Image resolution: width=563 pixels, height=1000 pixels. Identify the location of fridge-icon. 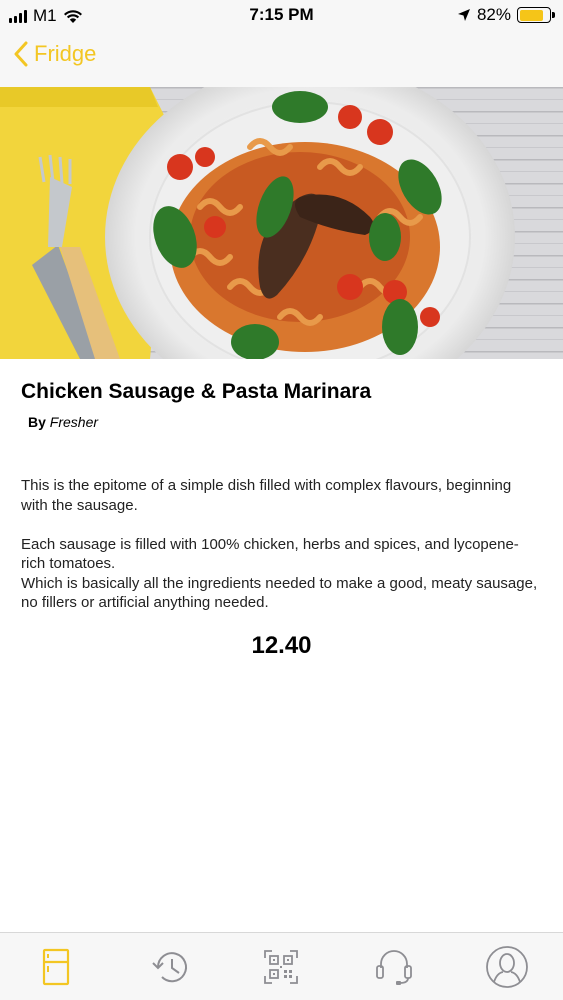
(56, 966).